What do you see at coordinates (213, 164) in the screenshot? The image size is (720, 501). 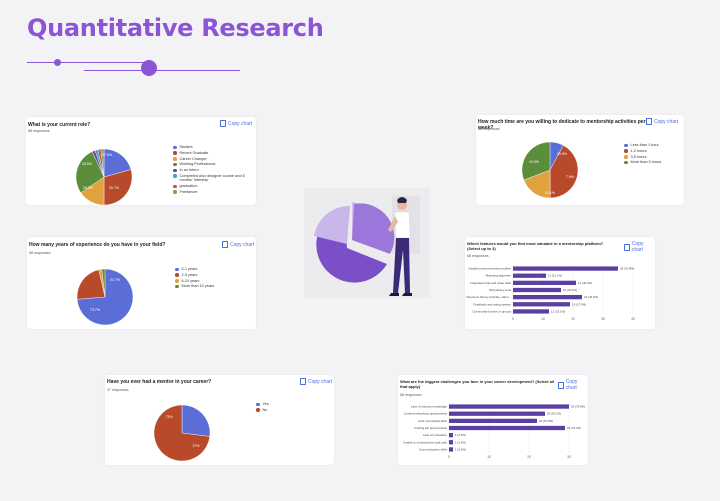 I see `legend-item: Working Professional` at bounding box center [213, 164].